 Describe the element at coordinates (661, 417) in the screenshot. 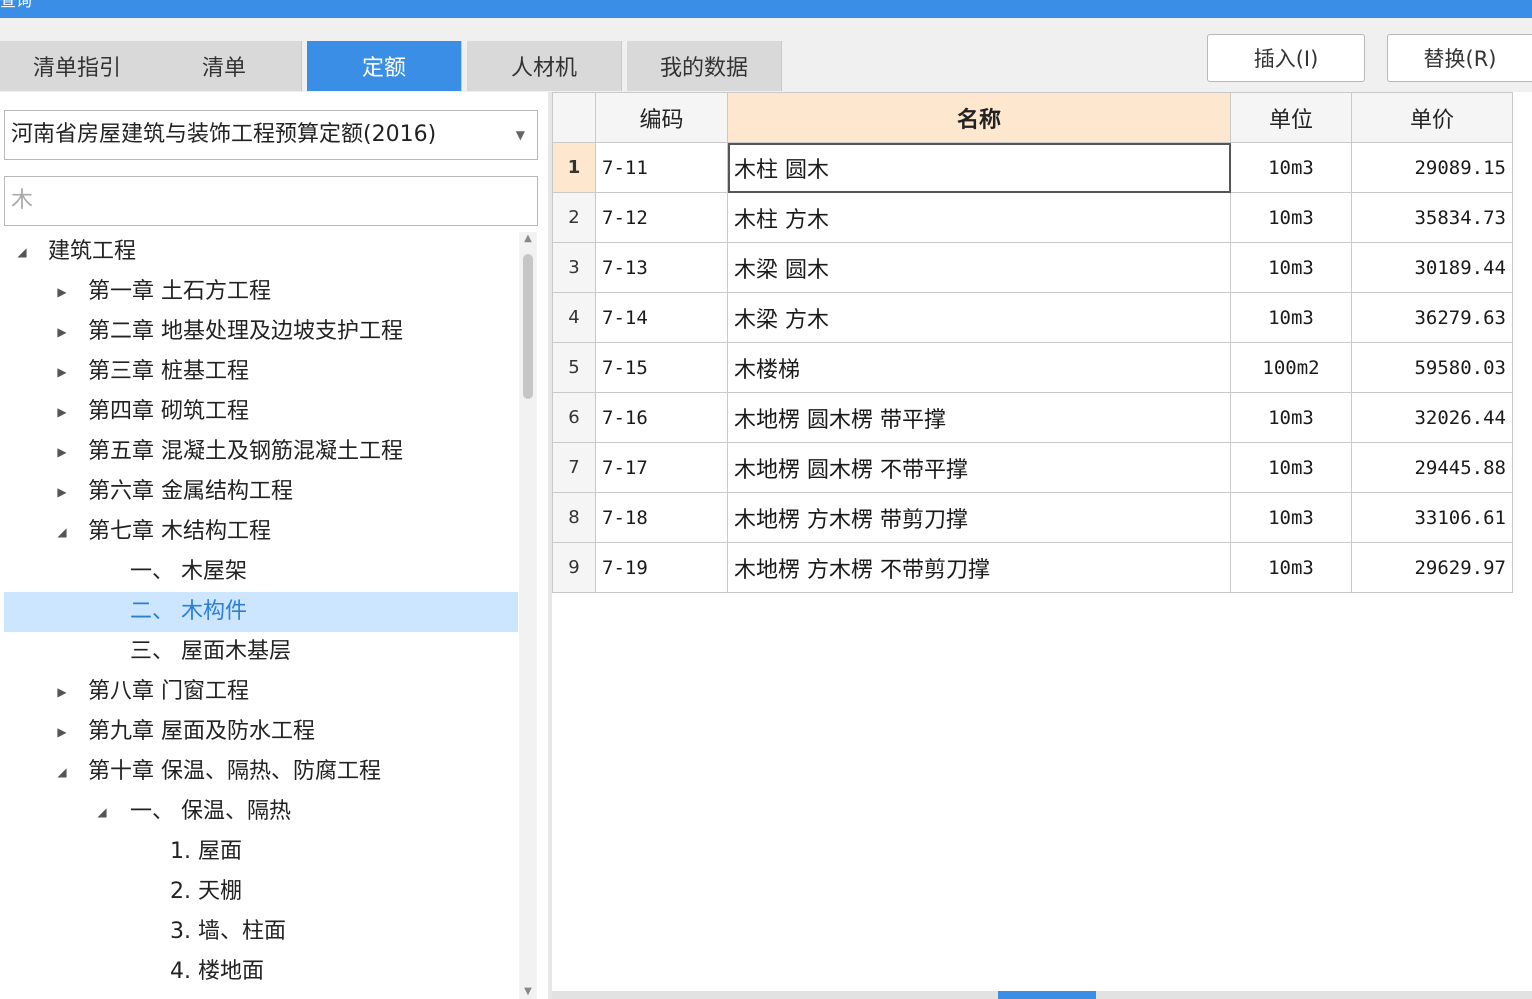

I see `cell-code: 7-16` at that location.